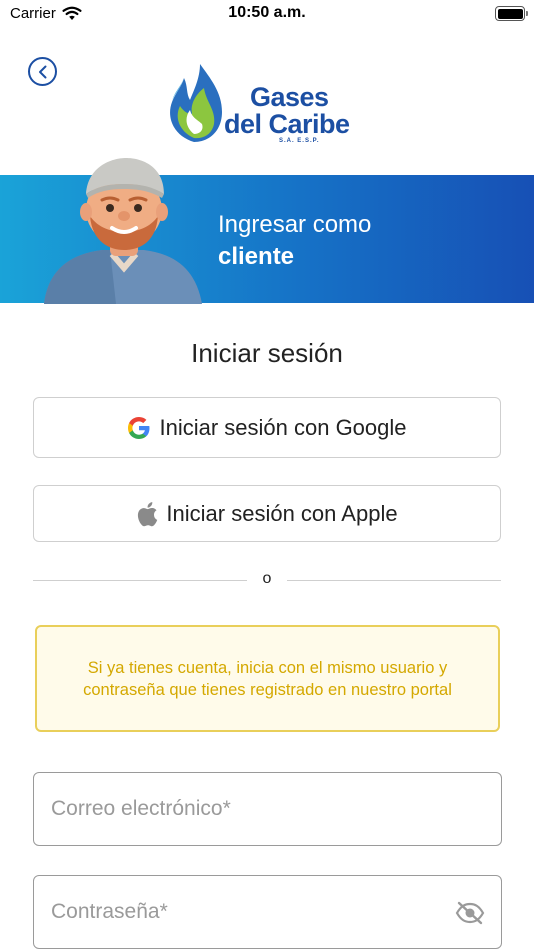  What do you see at coordinates (267, 353) in the screenshot?
I see `login-title: Iniciar sesión` at bounding box center [267, 353].